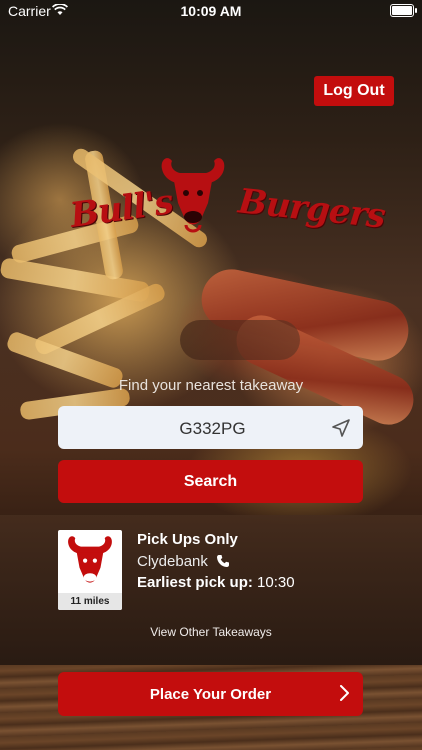 The image size is (422, 750). I want to click on place-order-label: Place Your Order, so click(210, 694).